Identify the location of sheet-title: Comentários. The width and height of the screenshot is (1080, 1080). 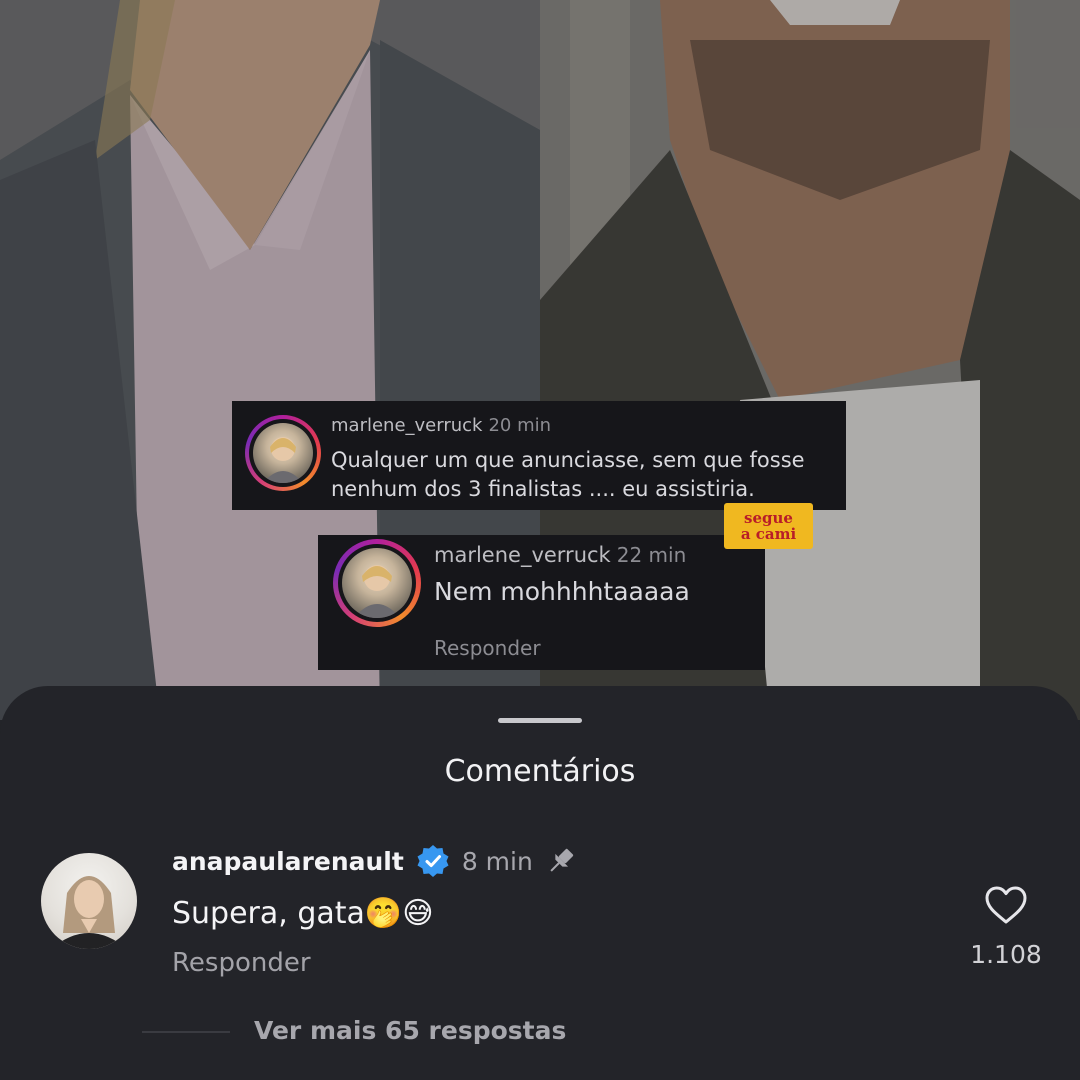
(540, 771).